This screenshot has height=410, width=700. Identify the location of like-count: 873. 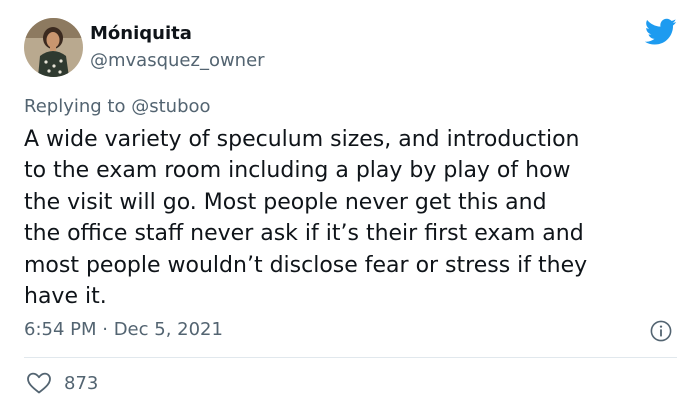
(81, 383).